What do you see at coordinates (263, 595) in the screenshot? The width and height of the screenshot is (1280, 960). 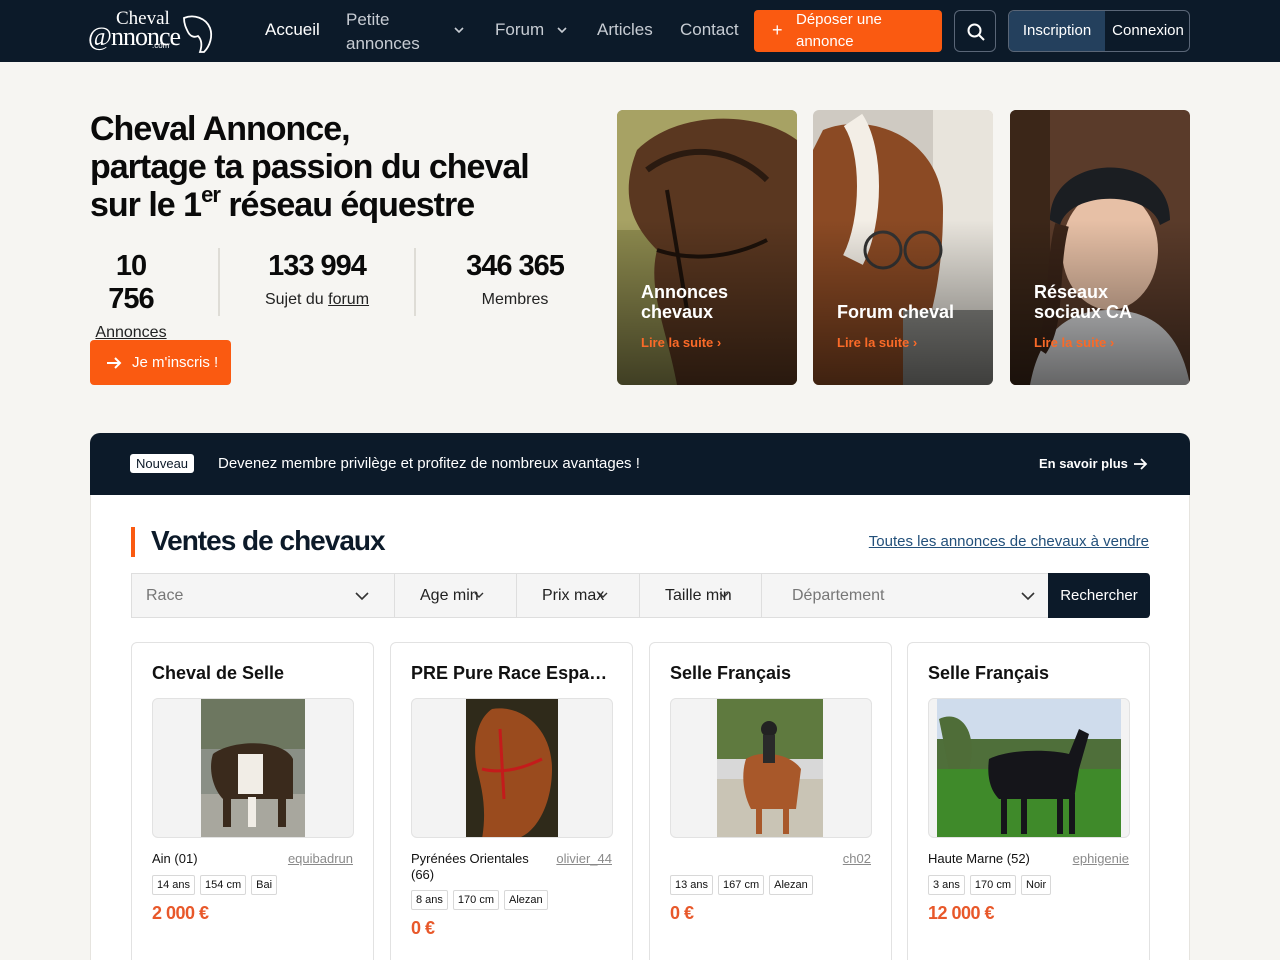 I see `race-select: Race` at bounding box center [263, 595].